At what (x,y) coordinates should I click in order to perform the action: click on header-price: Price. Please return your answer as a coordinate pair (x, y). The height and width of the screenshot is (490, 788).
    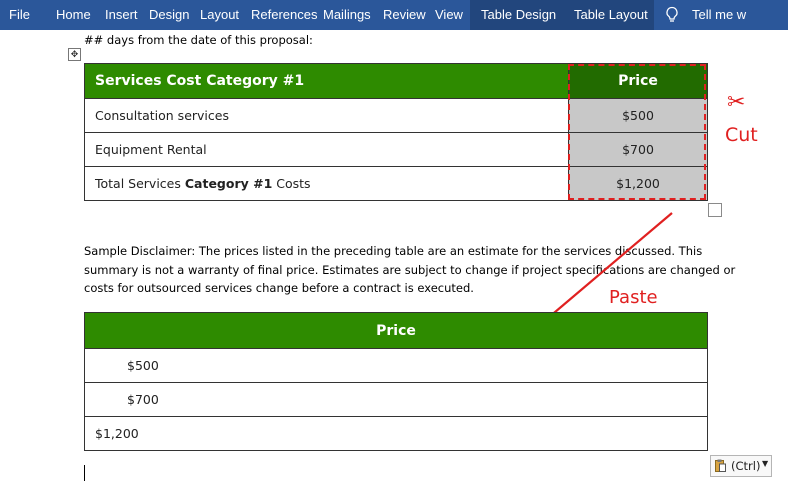
    Looking at the image, I should click on (396, 330).